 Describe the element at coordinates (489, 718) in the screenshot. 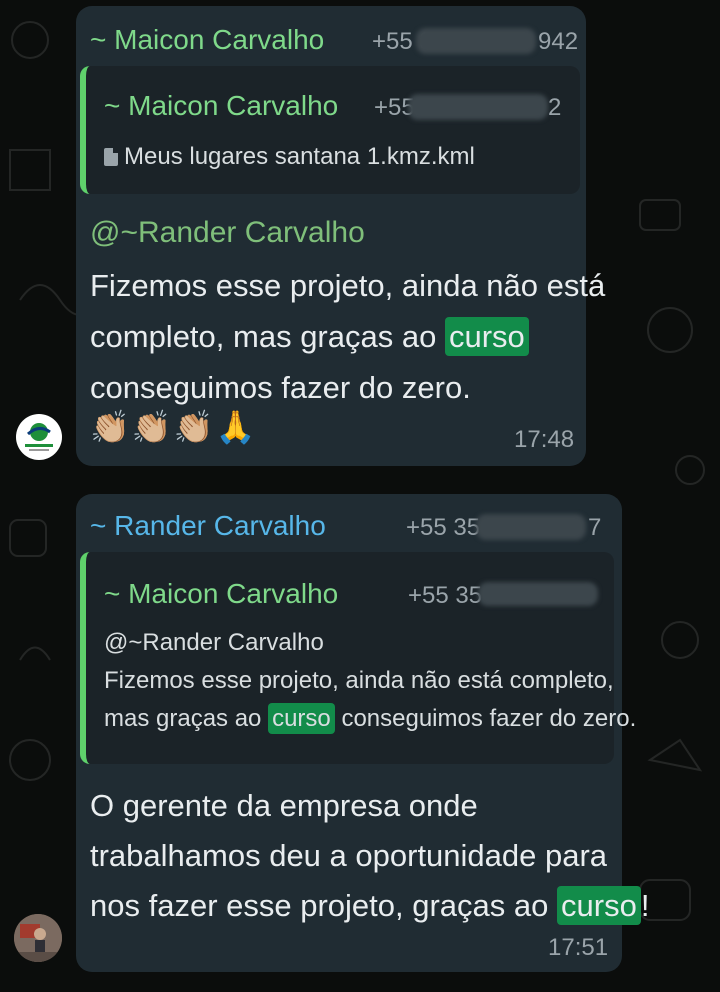

I see `quoted-line-2-end: conseguimos fazer do zero.` at that location.